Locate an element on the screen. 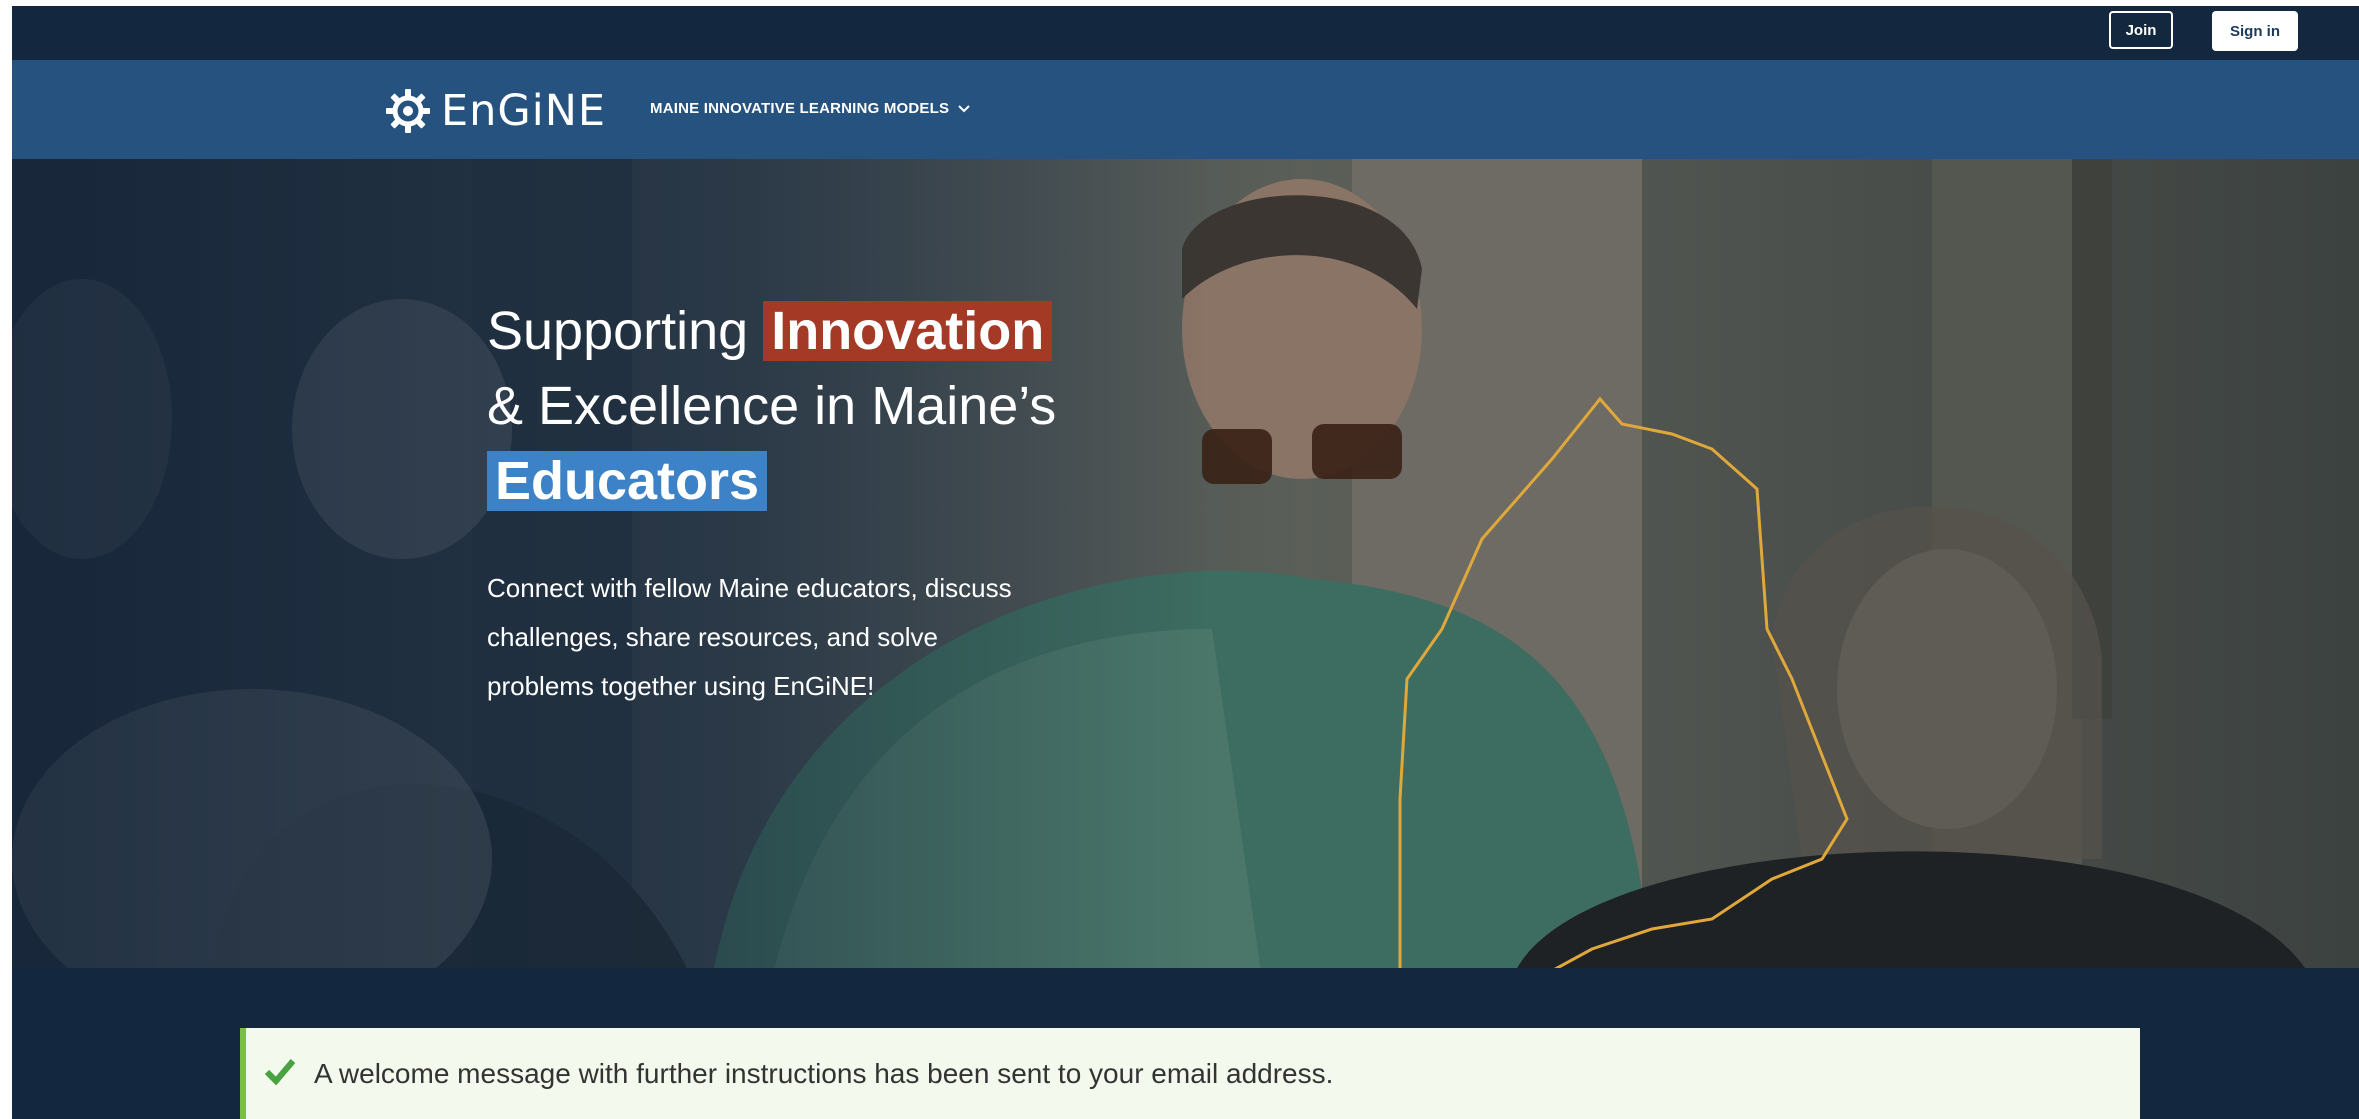  join-button: Join is located at coordinates (2141, 30).